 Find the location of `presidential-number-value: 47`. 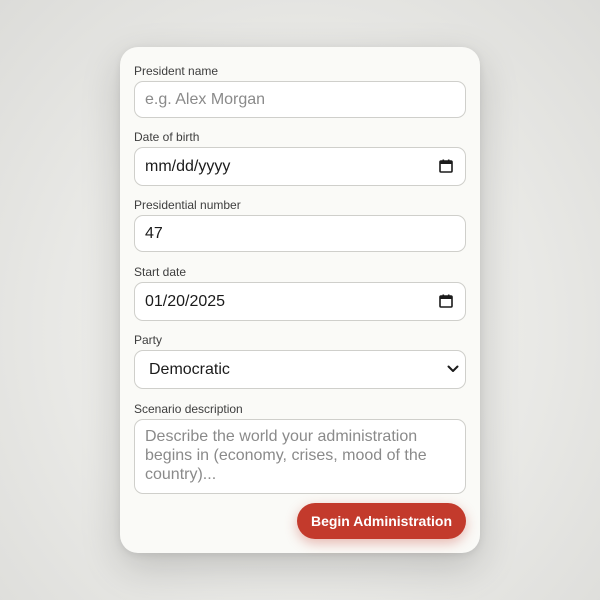

presidential-number-value: 47 is located at coordinates (154, 233).